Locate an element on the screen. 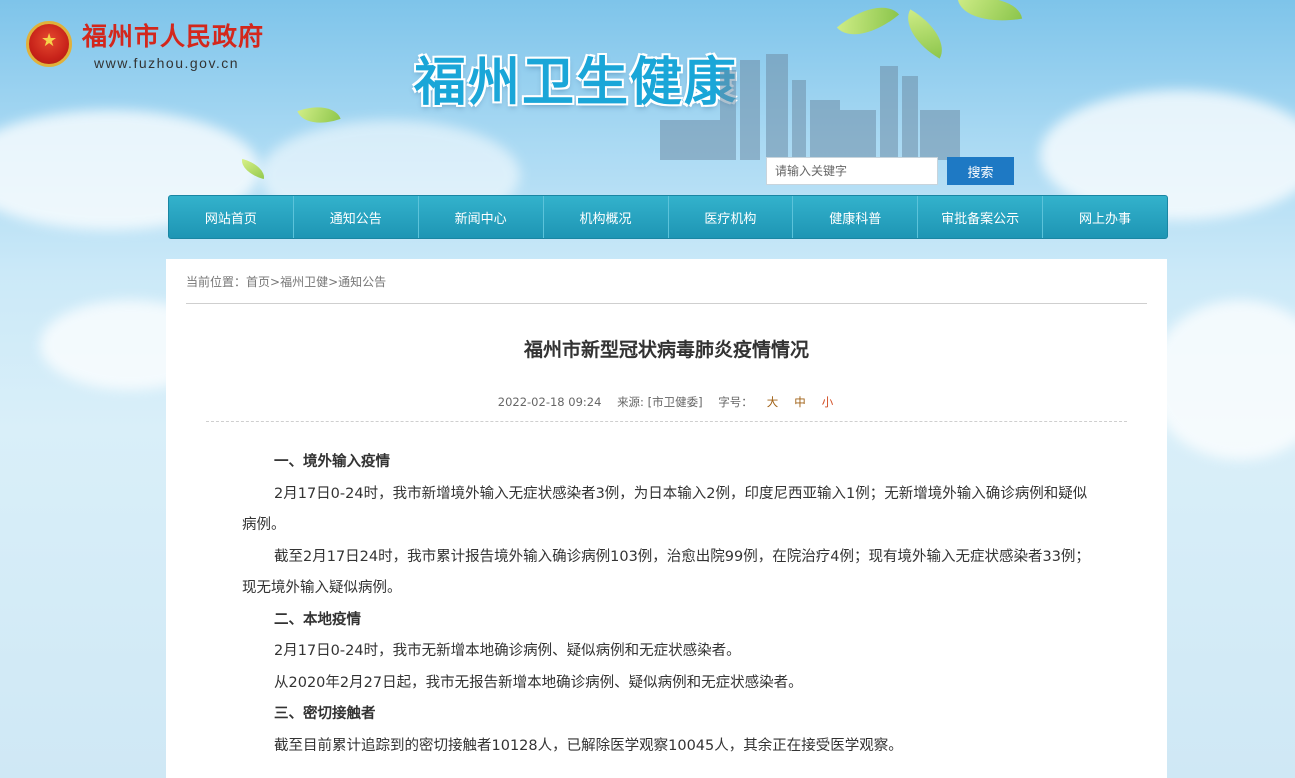 This screenshot has height=778, width=1295. nav-item-medical-institutions: 医疗机构 is located at coordinates (731, 217).